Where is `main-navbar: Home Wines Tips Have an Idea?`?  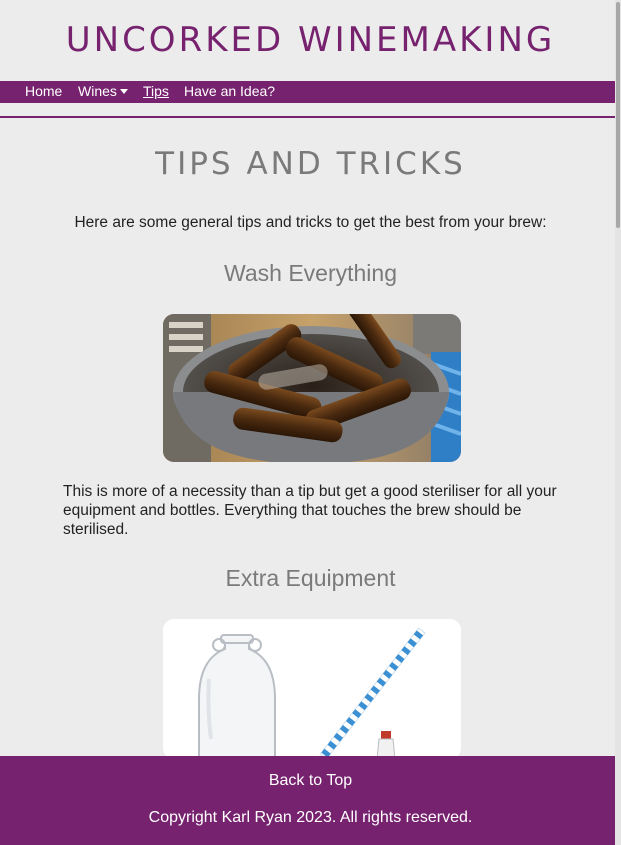 main-navbar: Home Wines Tips Have an Idea? is located at coordinates (310, 92).